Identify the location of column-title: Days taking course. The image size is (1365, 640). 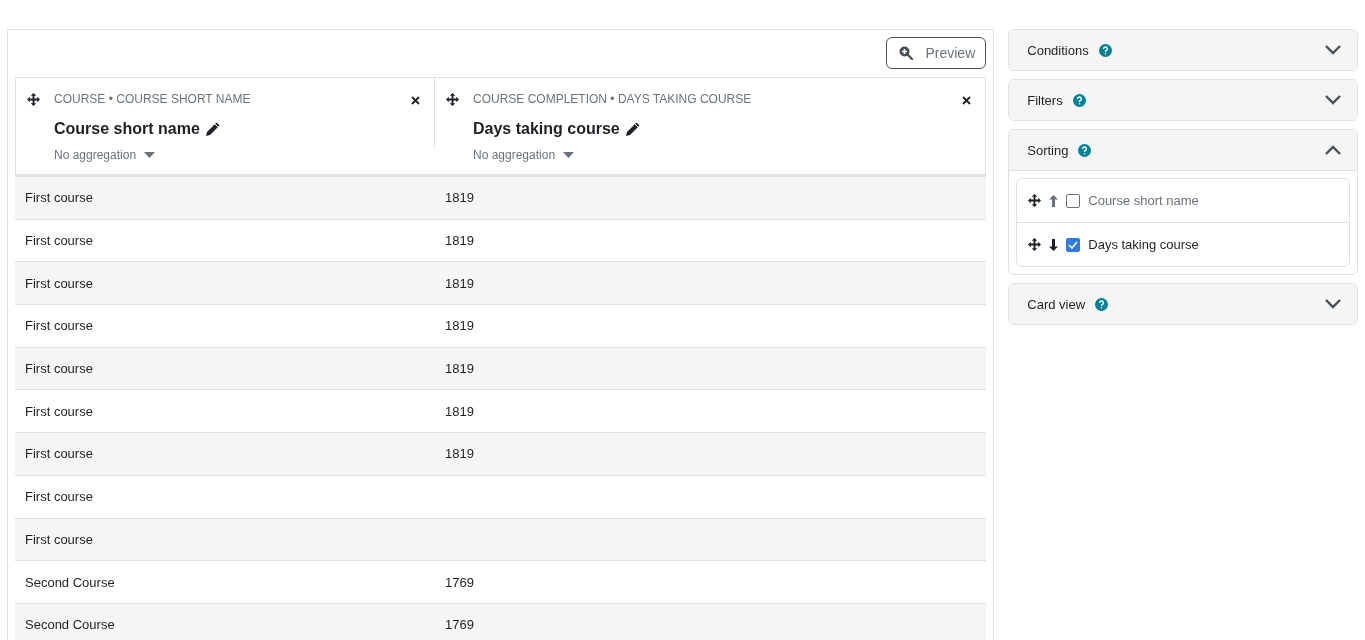
(546, 129).